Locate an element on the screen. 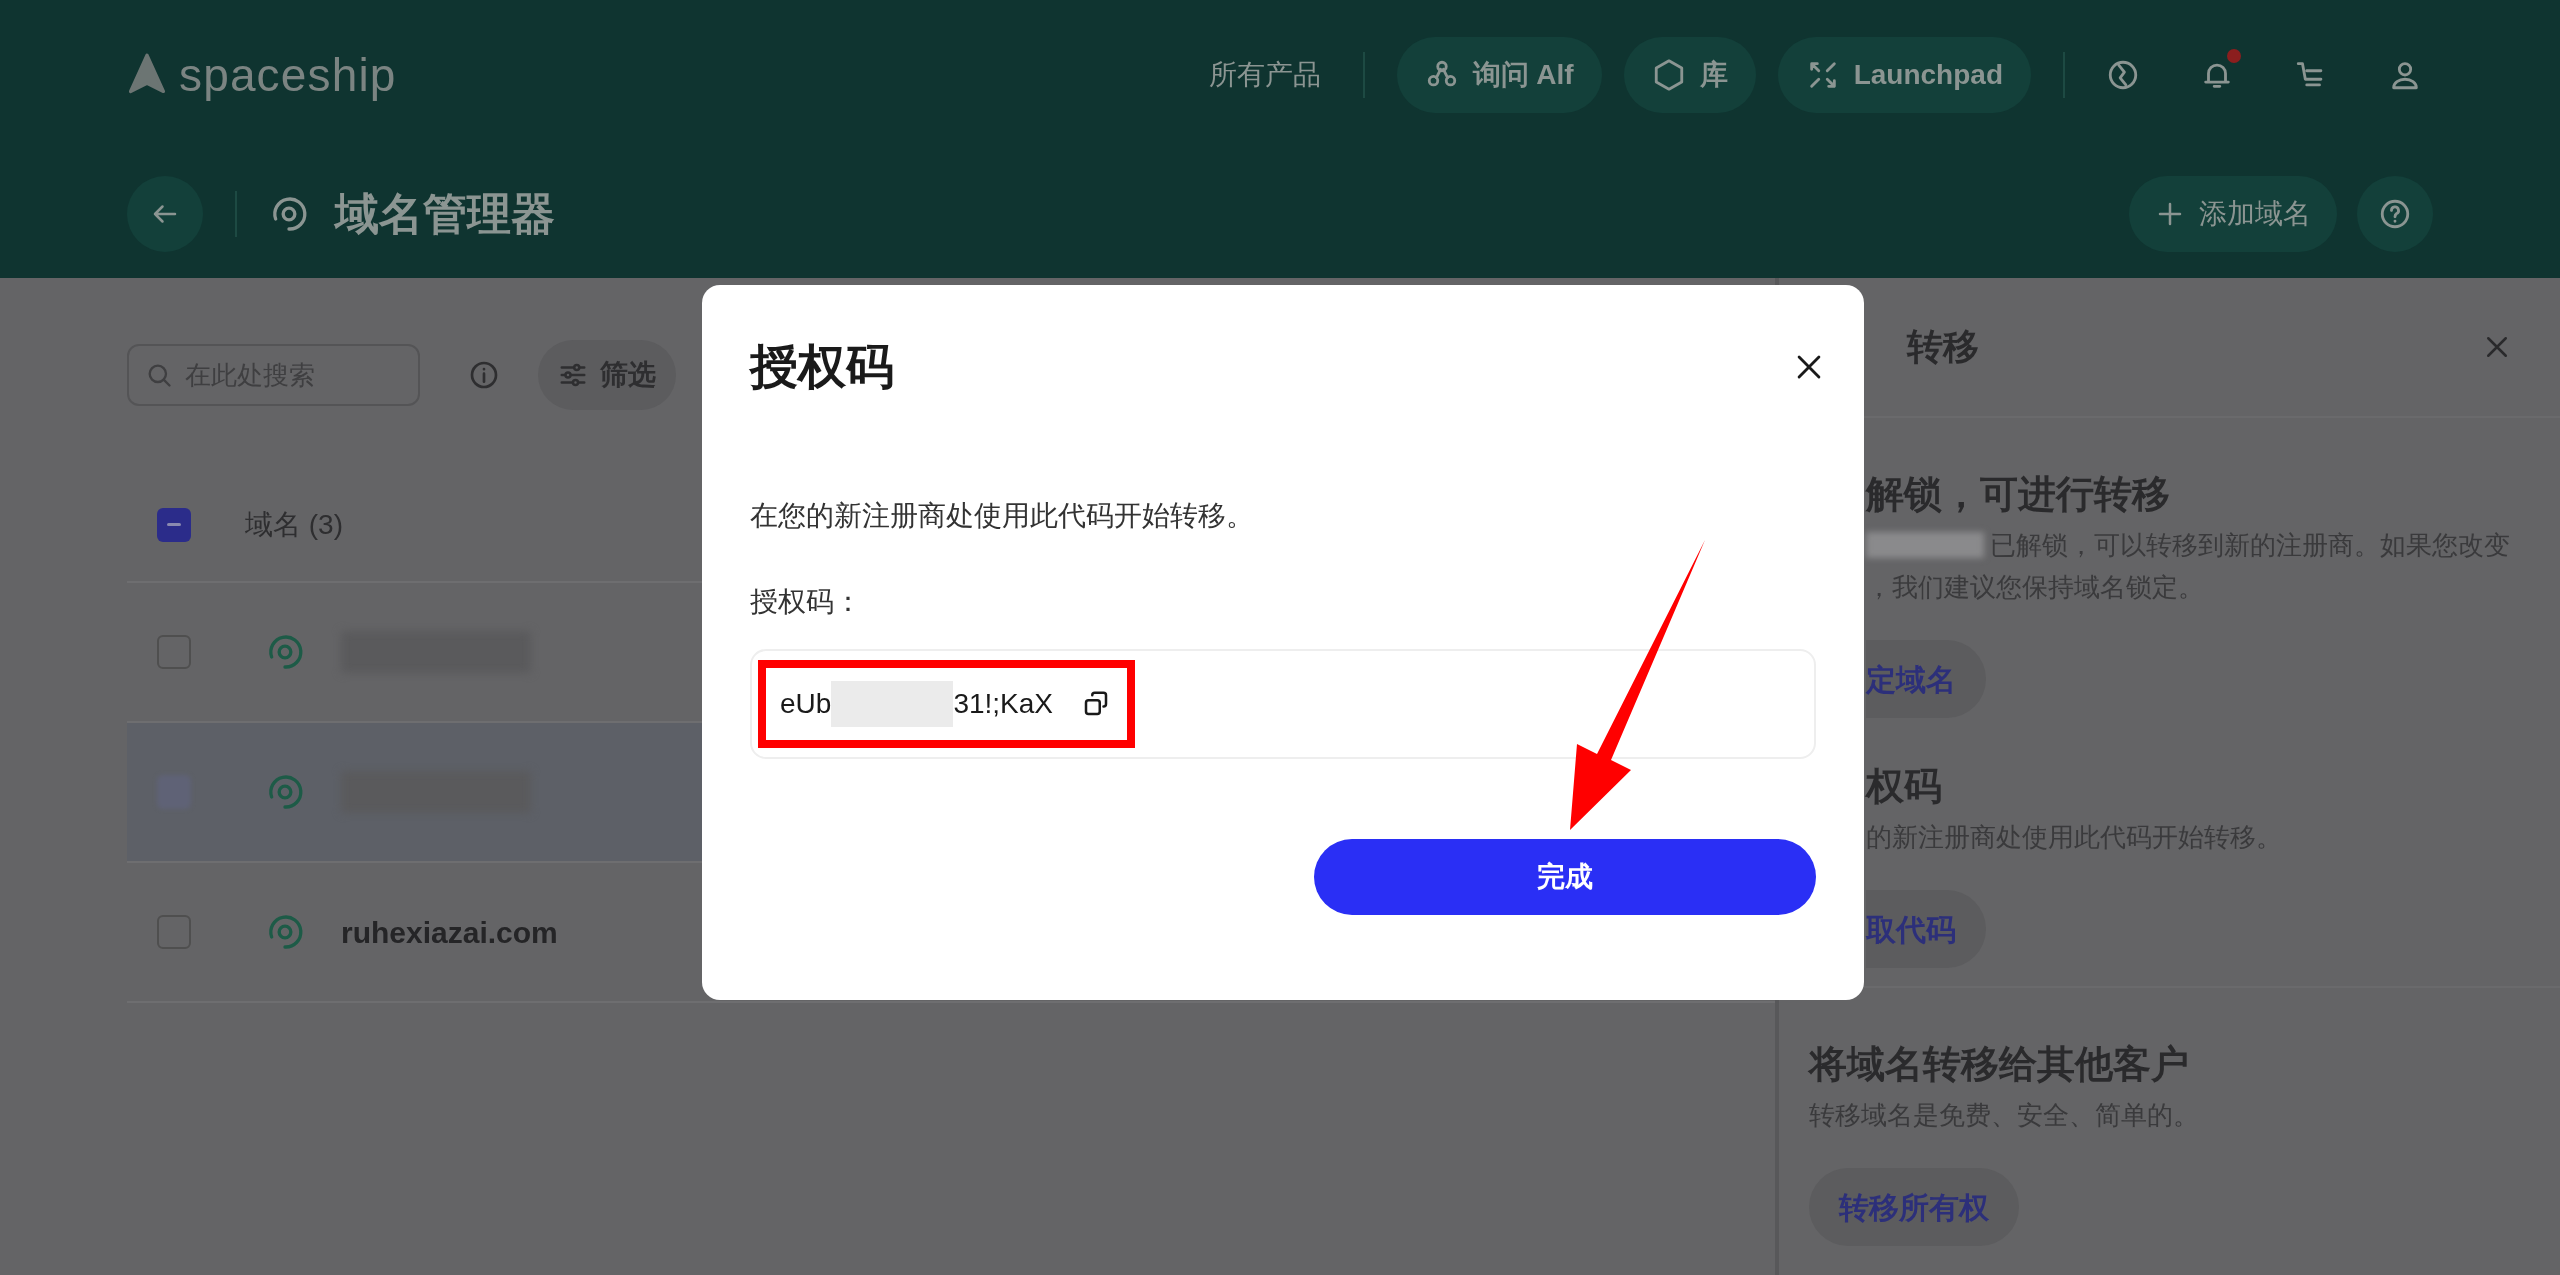 This screenshot has height=1275, width=2560. code-text: eUb is located at coordinates (806, 704).